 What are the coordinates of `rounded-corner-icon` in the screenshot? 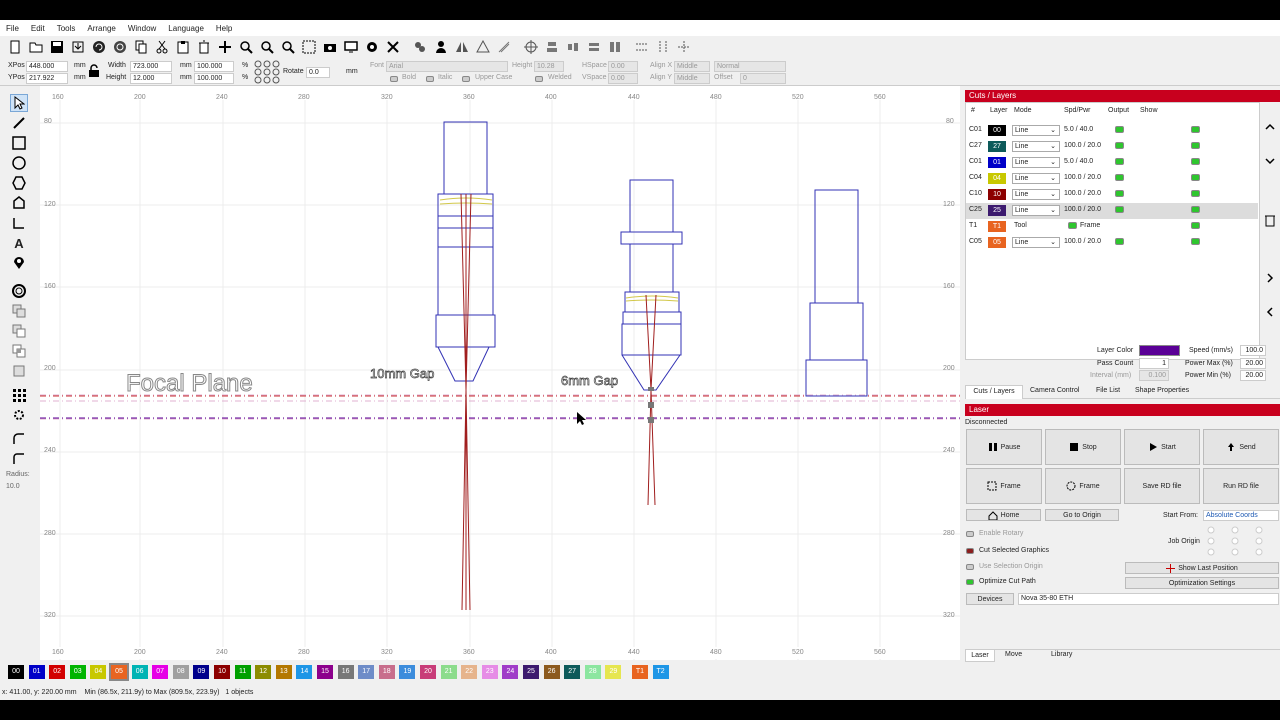 It's located at (19, 439).